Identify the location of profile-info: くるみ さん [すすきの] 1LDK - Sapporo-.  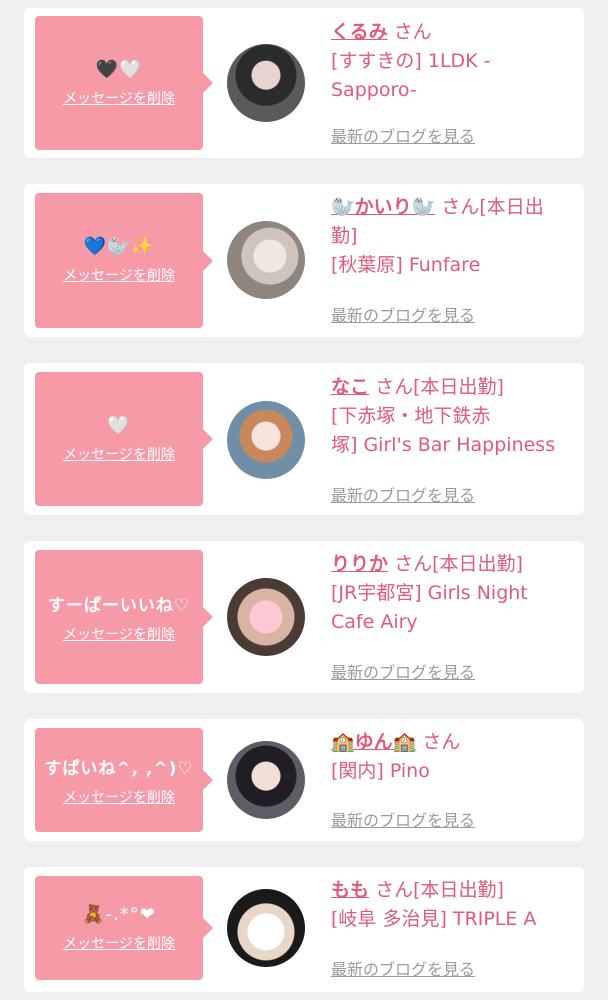
(453, 61).